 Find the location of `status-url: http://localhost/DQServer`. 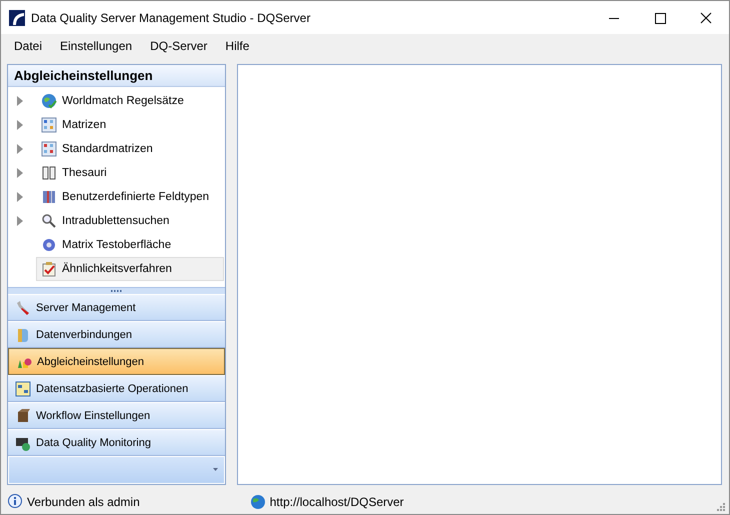

status-url: http://localhost/DQServer is located at coordinates (324, 502).